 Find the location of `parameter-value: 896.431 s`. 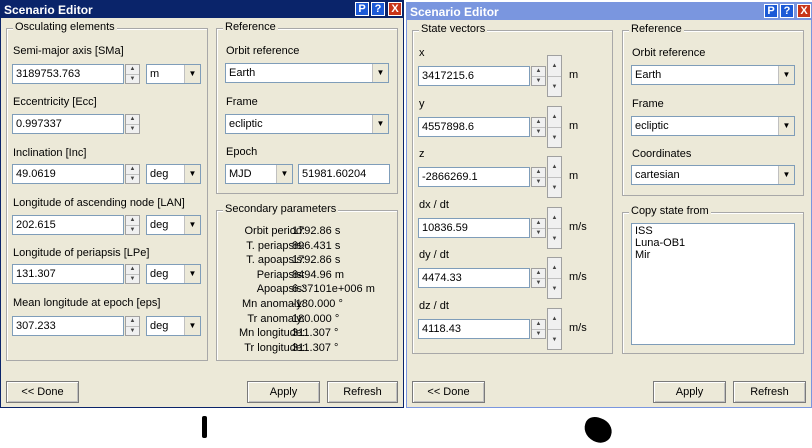

parameter-value: 896.431 s is located at coordinates (316, 245).